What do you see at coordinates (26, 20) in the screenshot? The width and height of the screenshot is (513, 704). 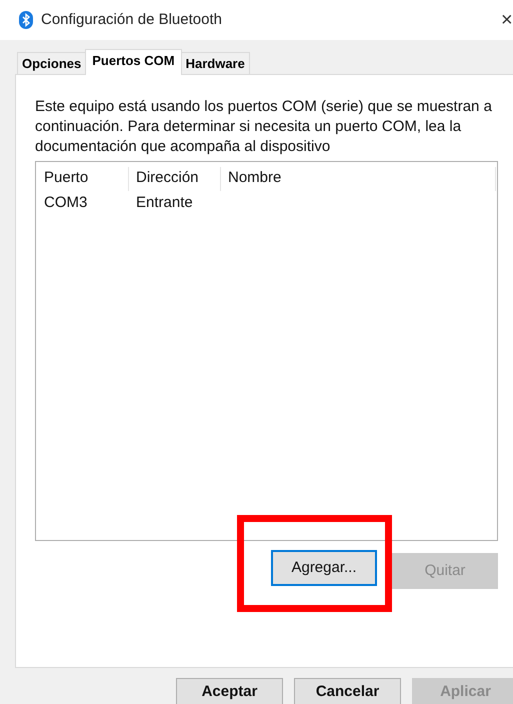 I see `bluetooth-icon` at bounding box center [26, 20].